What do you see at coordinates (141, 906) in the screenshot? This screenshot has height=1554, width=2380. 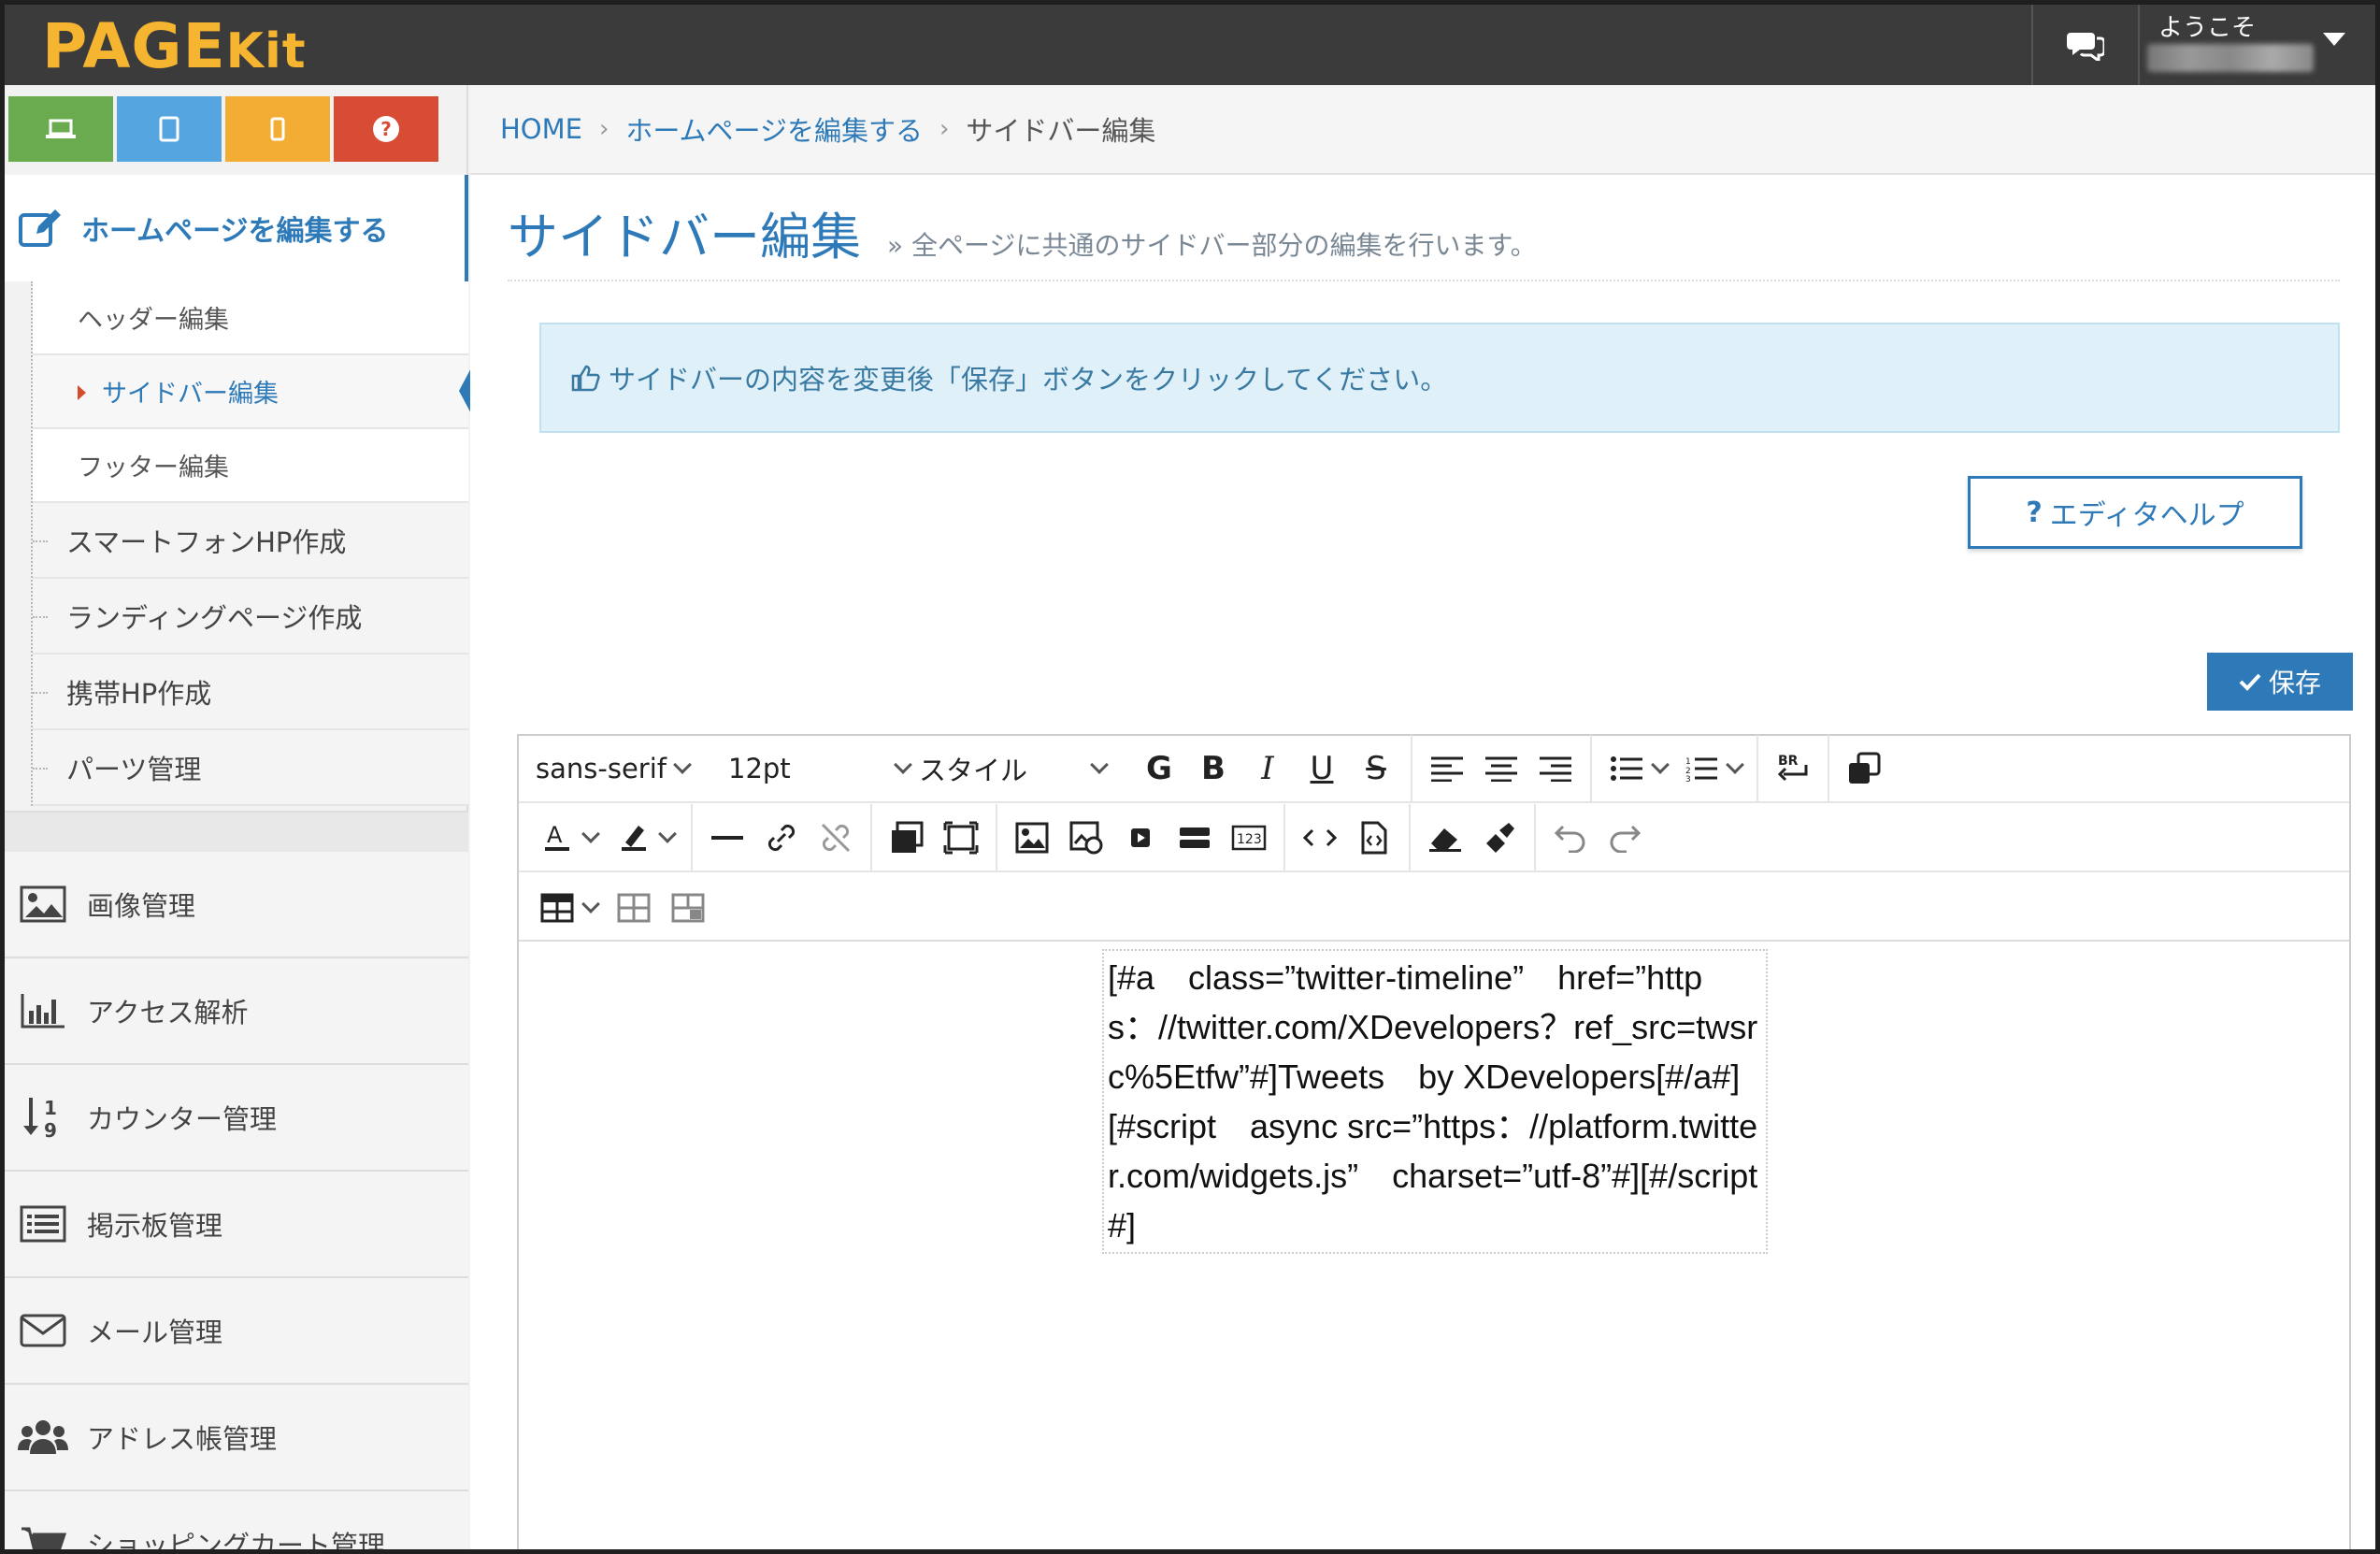 I see `nav-label: 画像管理` at bounding box center [141, 906].